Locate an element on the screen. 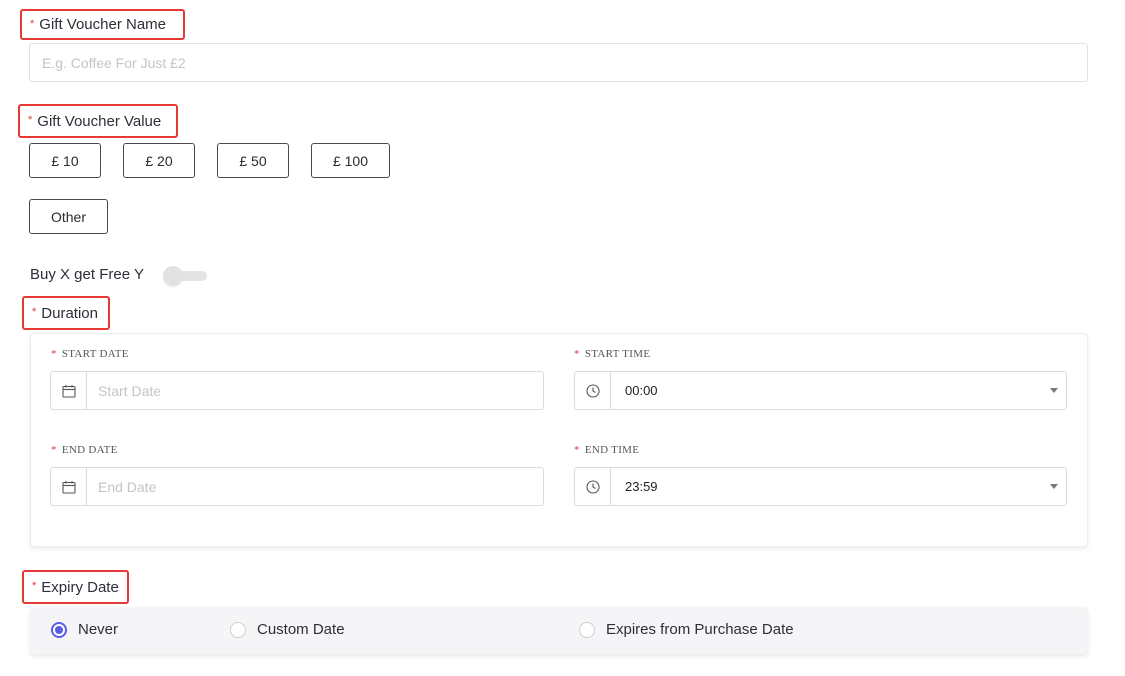  duration-label-text: Duration is located at coordinates (69, 313).